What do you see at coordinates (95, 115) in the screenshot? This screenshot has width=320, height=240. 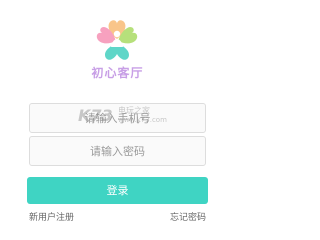 I see `watermark-mark: K73` at bounding box center [95, 115].